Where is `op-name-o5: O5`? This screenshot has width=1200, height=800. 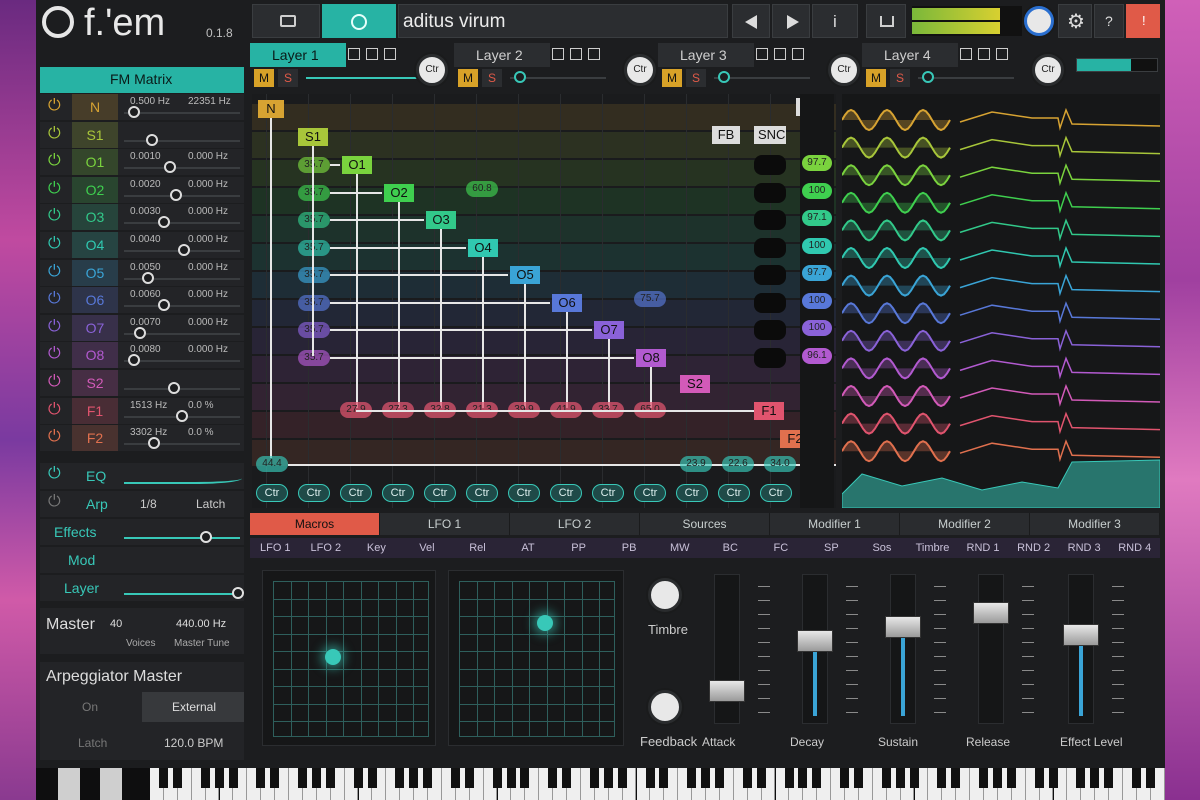 op-name-o5: O5 is located at coordinates (95, 272).